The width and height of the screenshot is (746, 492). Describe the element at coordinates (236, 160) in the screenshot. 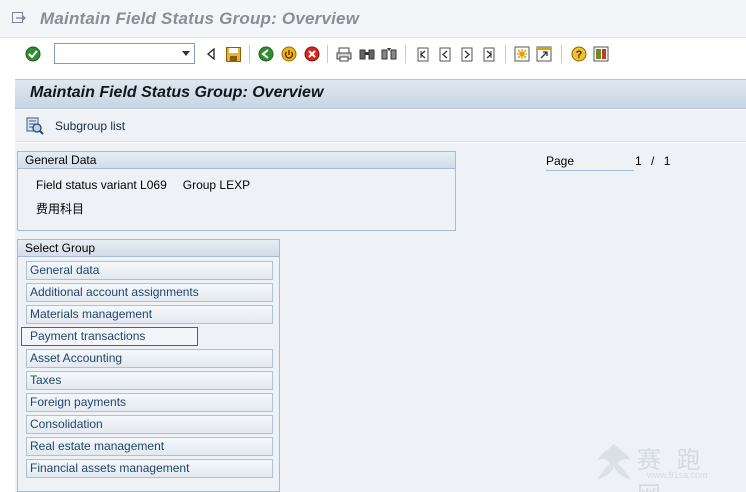

I see `general-data-title: General Data` at that location.